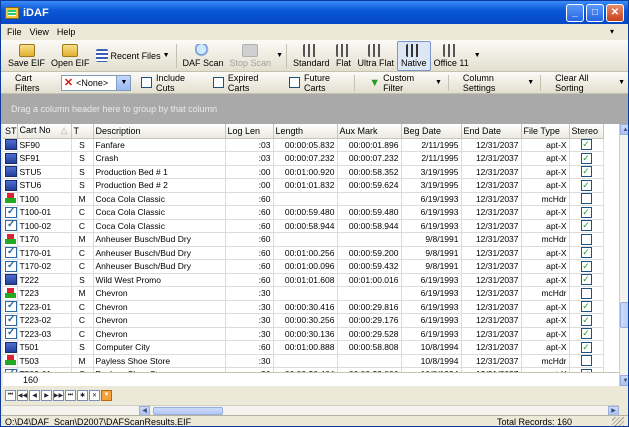  Describe the element at coordinates (575, 12) in the screenshot. I see `minimize-button: _` at that location.